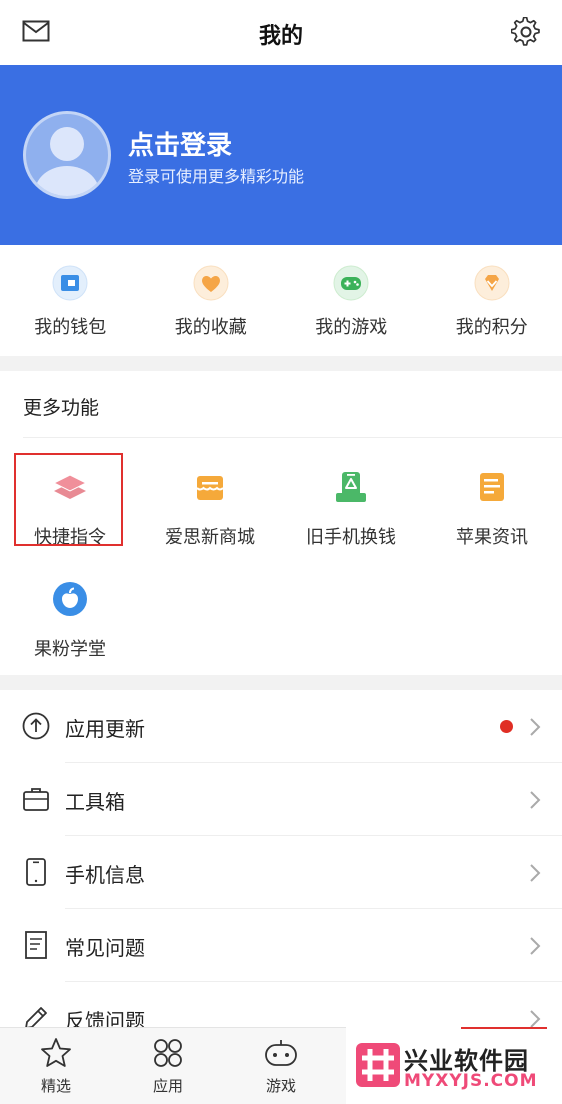 This screenshot has width=562, height=1104. What do you see at coordinates (492, 503) in the screenshot?
I see `function-apple-news: 苹果资讯` at bounding box center [492, 503].